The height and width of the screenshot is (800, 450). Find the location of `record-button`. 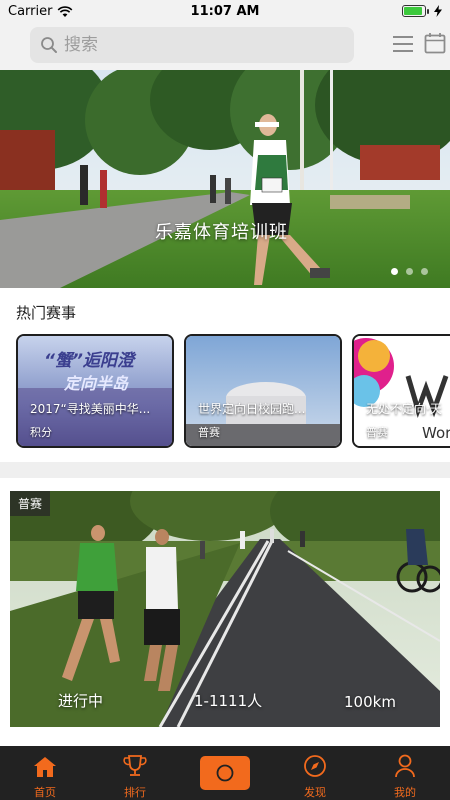

record-button is located at coordinates (225, 773).